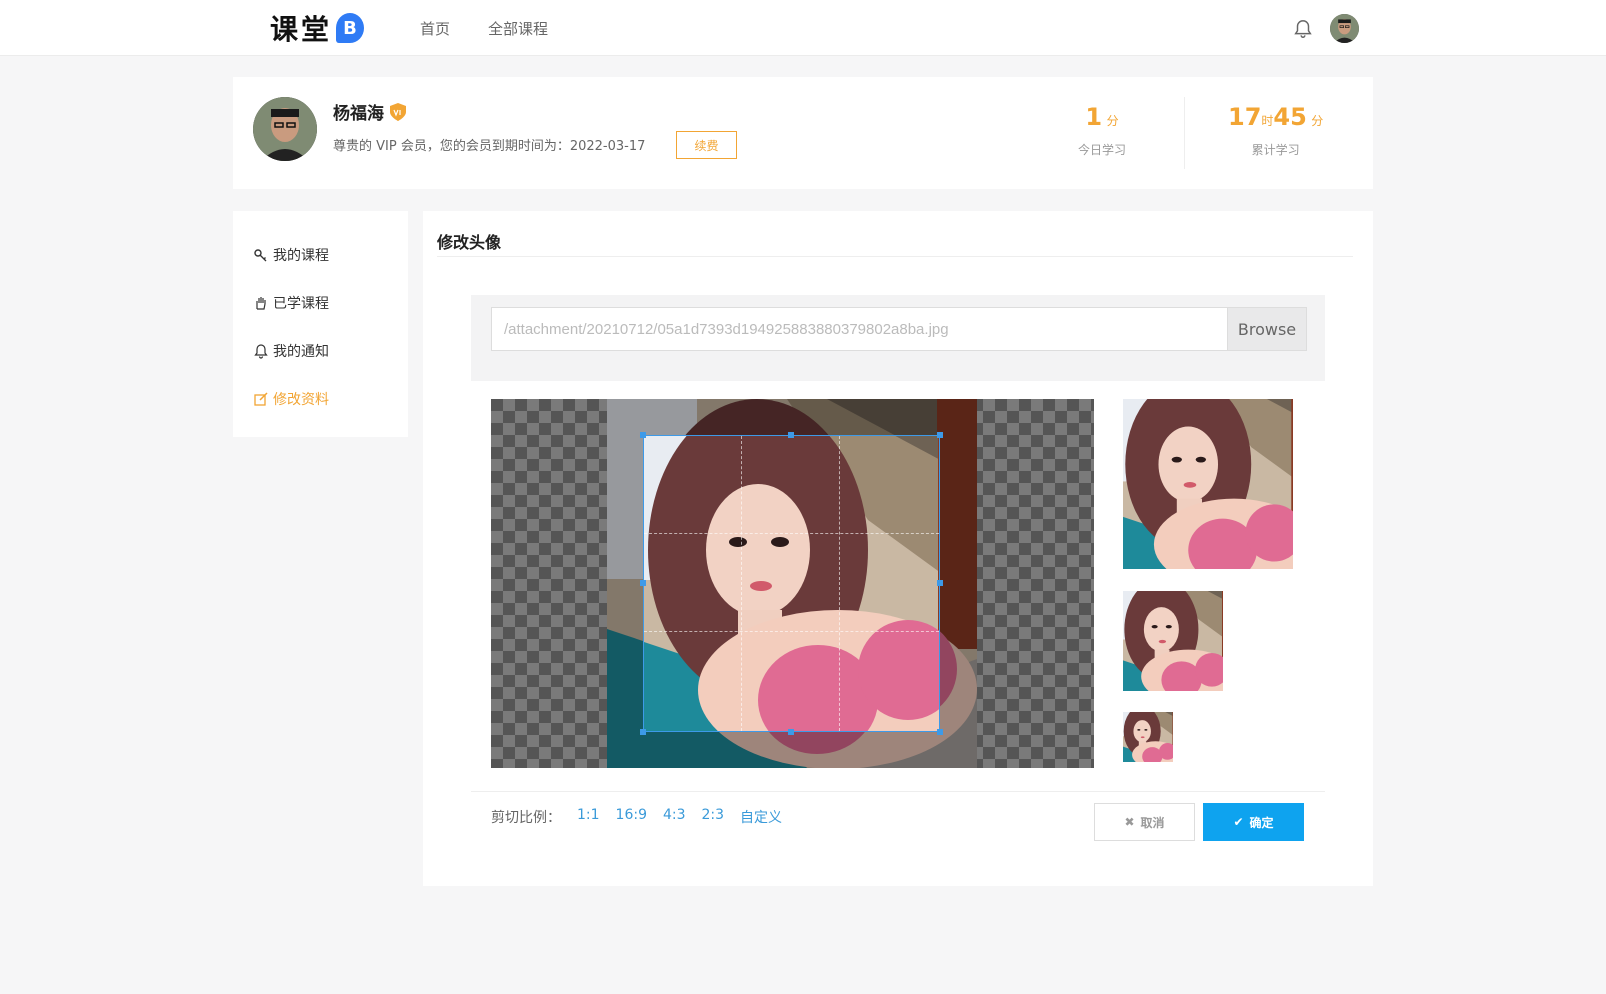 This screenshot has height=994, width=1606. Describe the element at coordinates (1267, 121) in the screenshot. I see `total-hours-unit: 时` at that location.